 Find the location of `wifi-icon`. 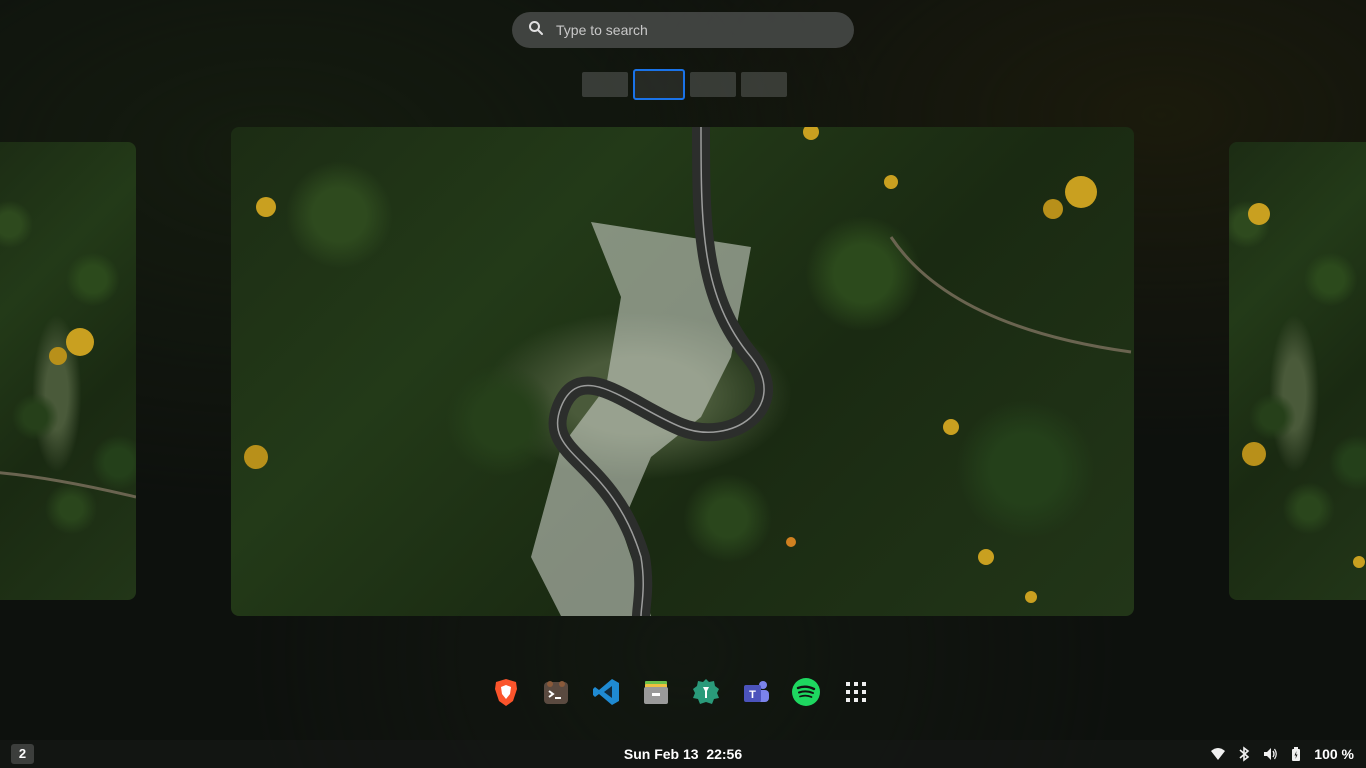

wifi-icon is located at coordinates (1218, 754).